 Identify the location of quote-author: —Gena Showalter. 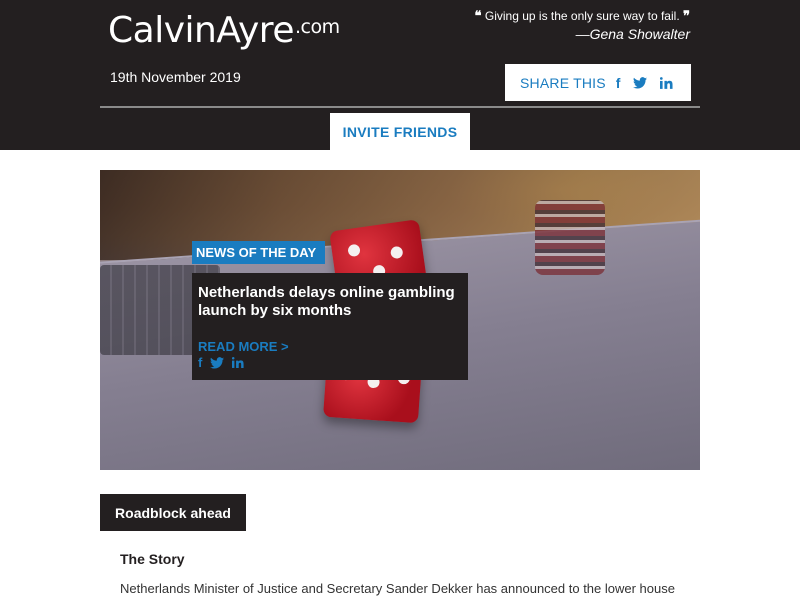
(632, 34).